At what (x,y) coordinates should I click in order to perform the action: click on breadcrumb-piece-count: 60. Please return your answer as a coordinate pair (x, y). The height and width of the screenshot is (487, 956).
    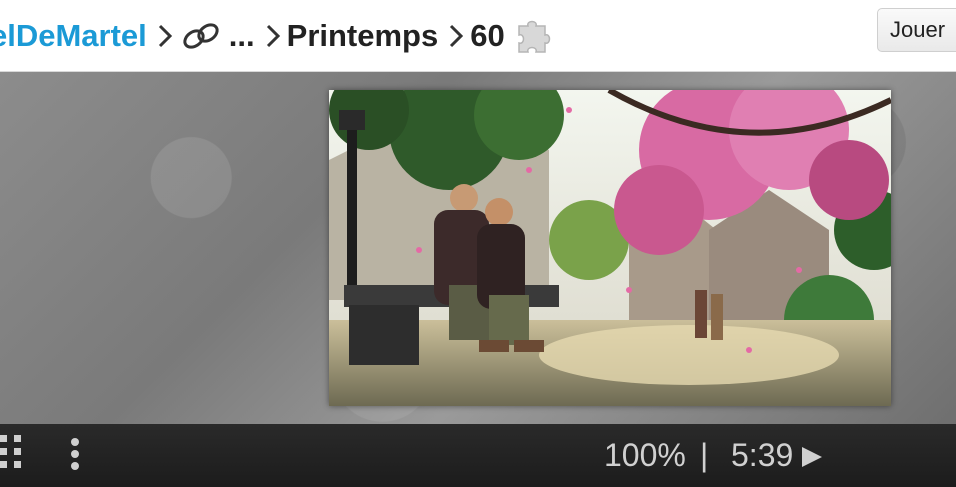
    Looking at the image, I should click on (487, 35).